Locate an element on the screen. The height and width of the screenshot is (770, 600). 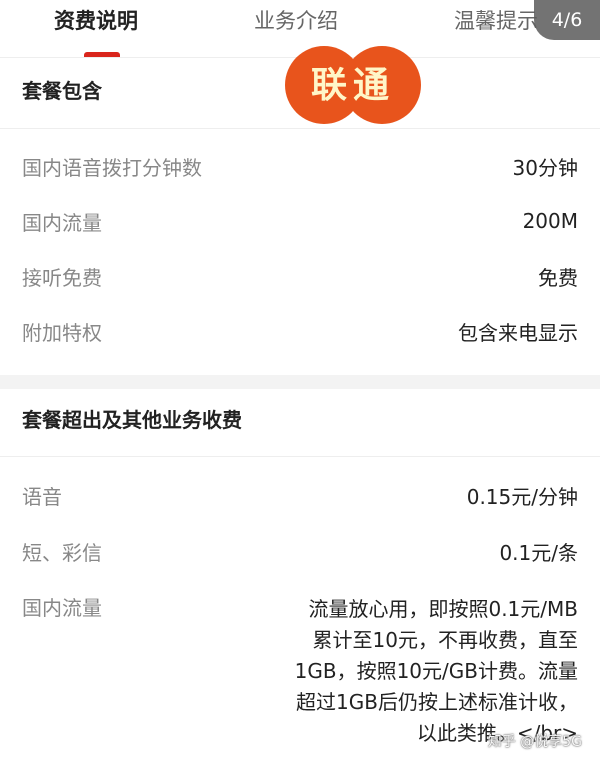
tab-tips: 温馨提示 is located at coordinates (496, 21).